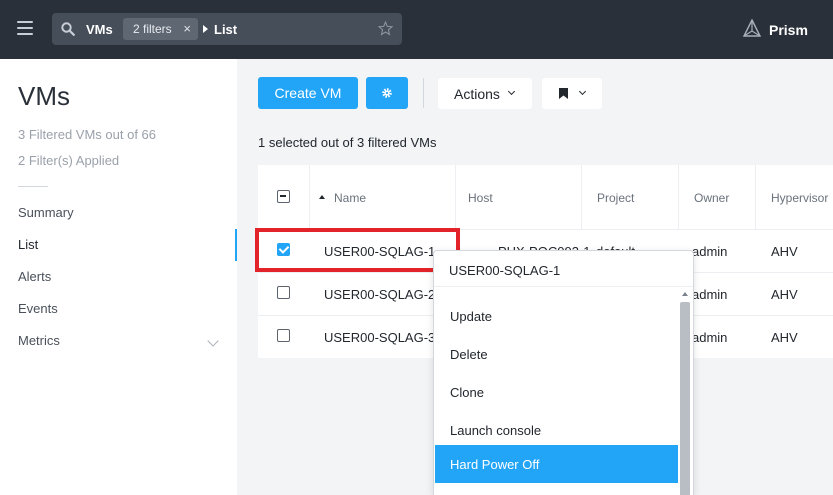  Describe the element at coordinates (99, 29) in the screenshot. I see `search-entity: VMs` at that location.